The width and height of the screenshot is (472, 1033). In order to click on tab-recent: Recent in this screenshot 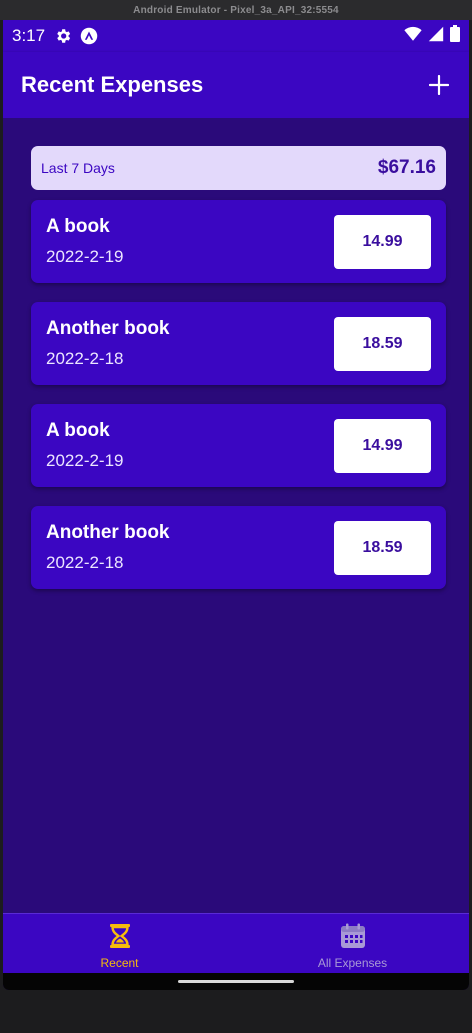, I will do `click(119, 943)`.